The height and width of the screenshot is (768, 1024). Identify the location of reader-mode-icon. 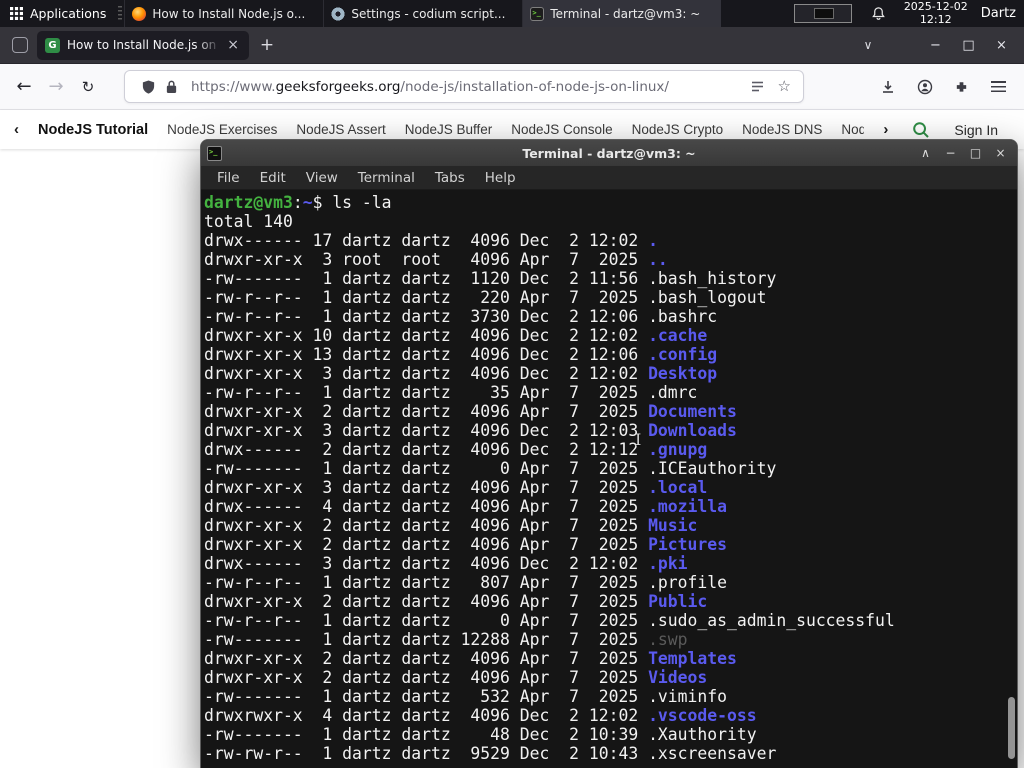
(757, 86).